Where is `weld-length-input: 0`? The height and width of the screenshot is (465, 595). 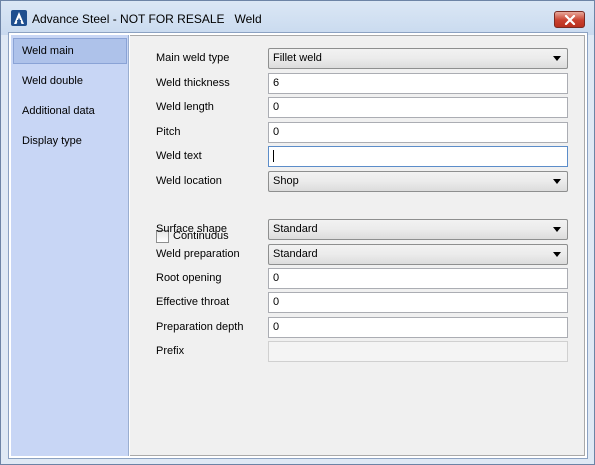 weld-length-input: 0 is located at coordinates (418, 107).